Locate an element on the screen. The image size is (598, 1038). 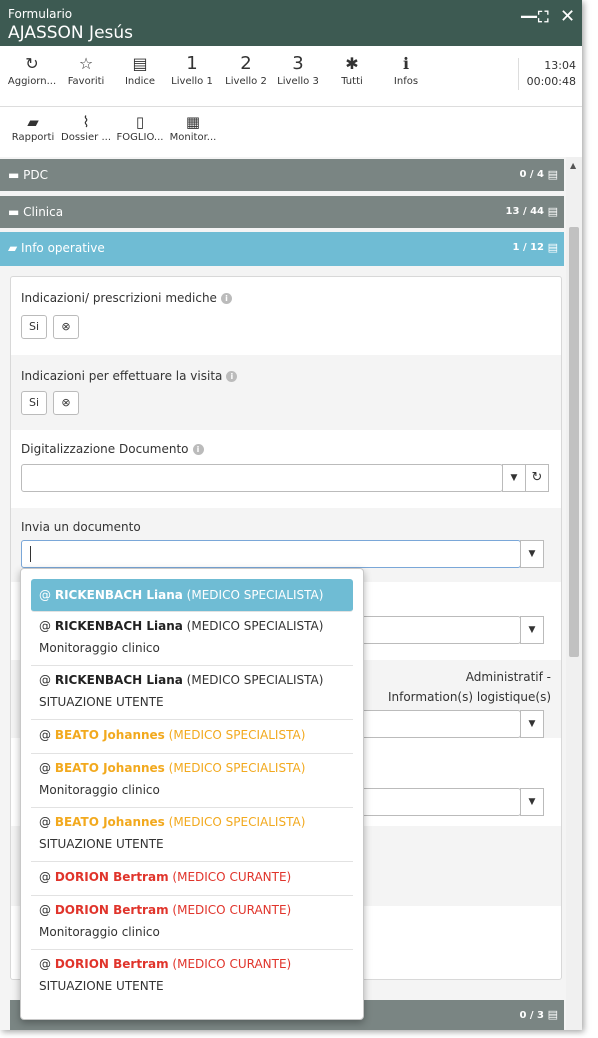
toolbar-label: Indice is located at coordinates (140, 81).